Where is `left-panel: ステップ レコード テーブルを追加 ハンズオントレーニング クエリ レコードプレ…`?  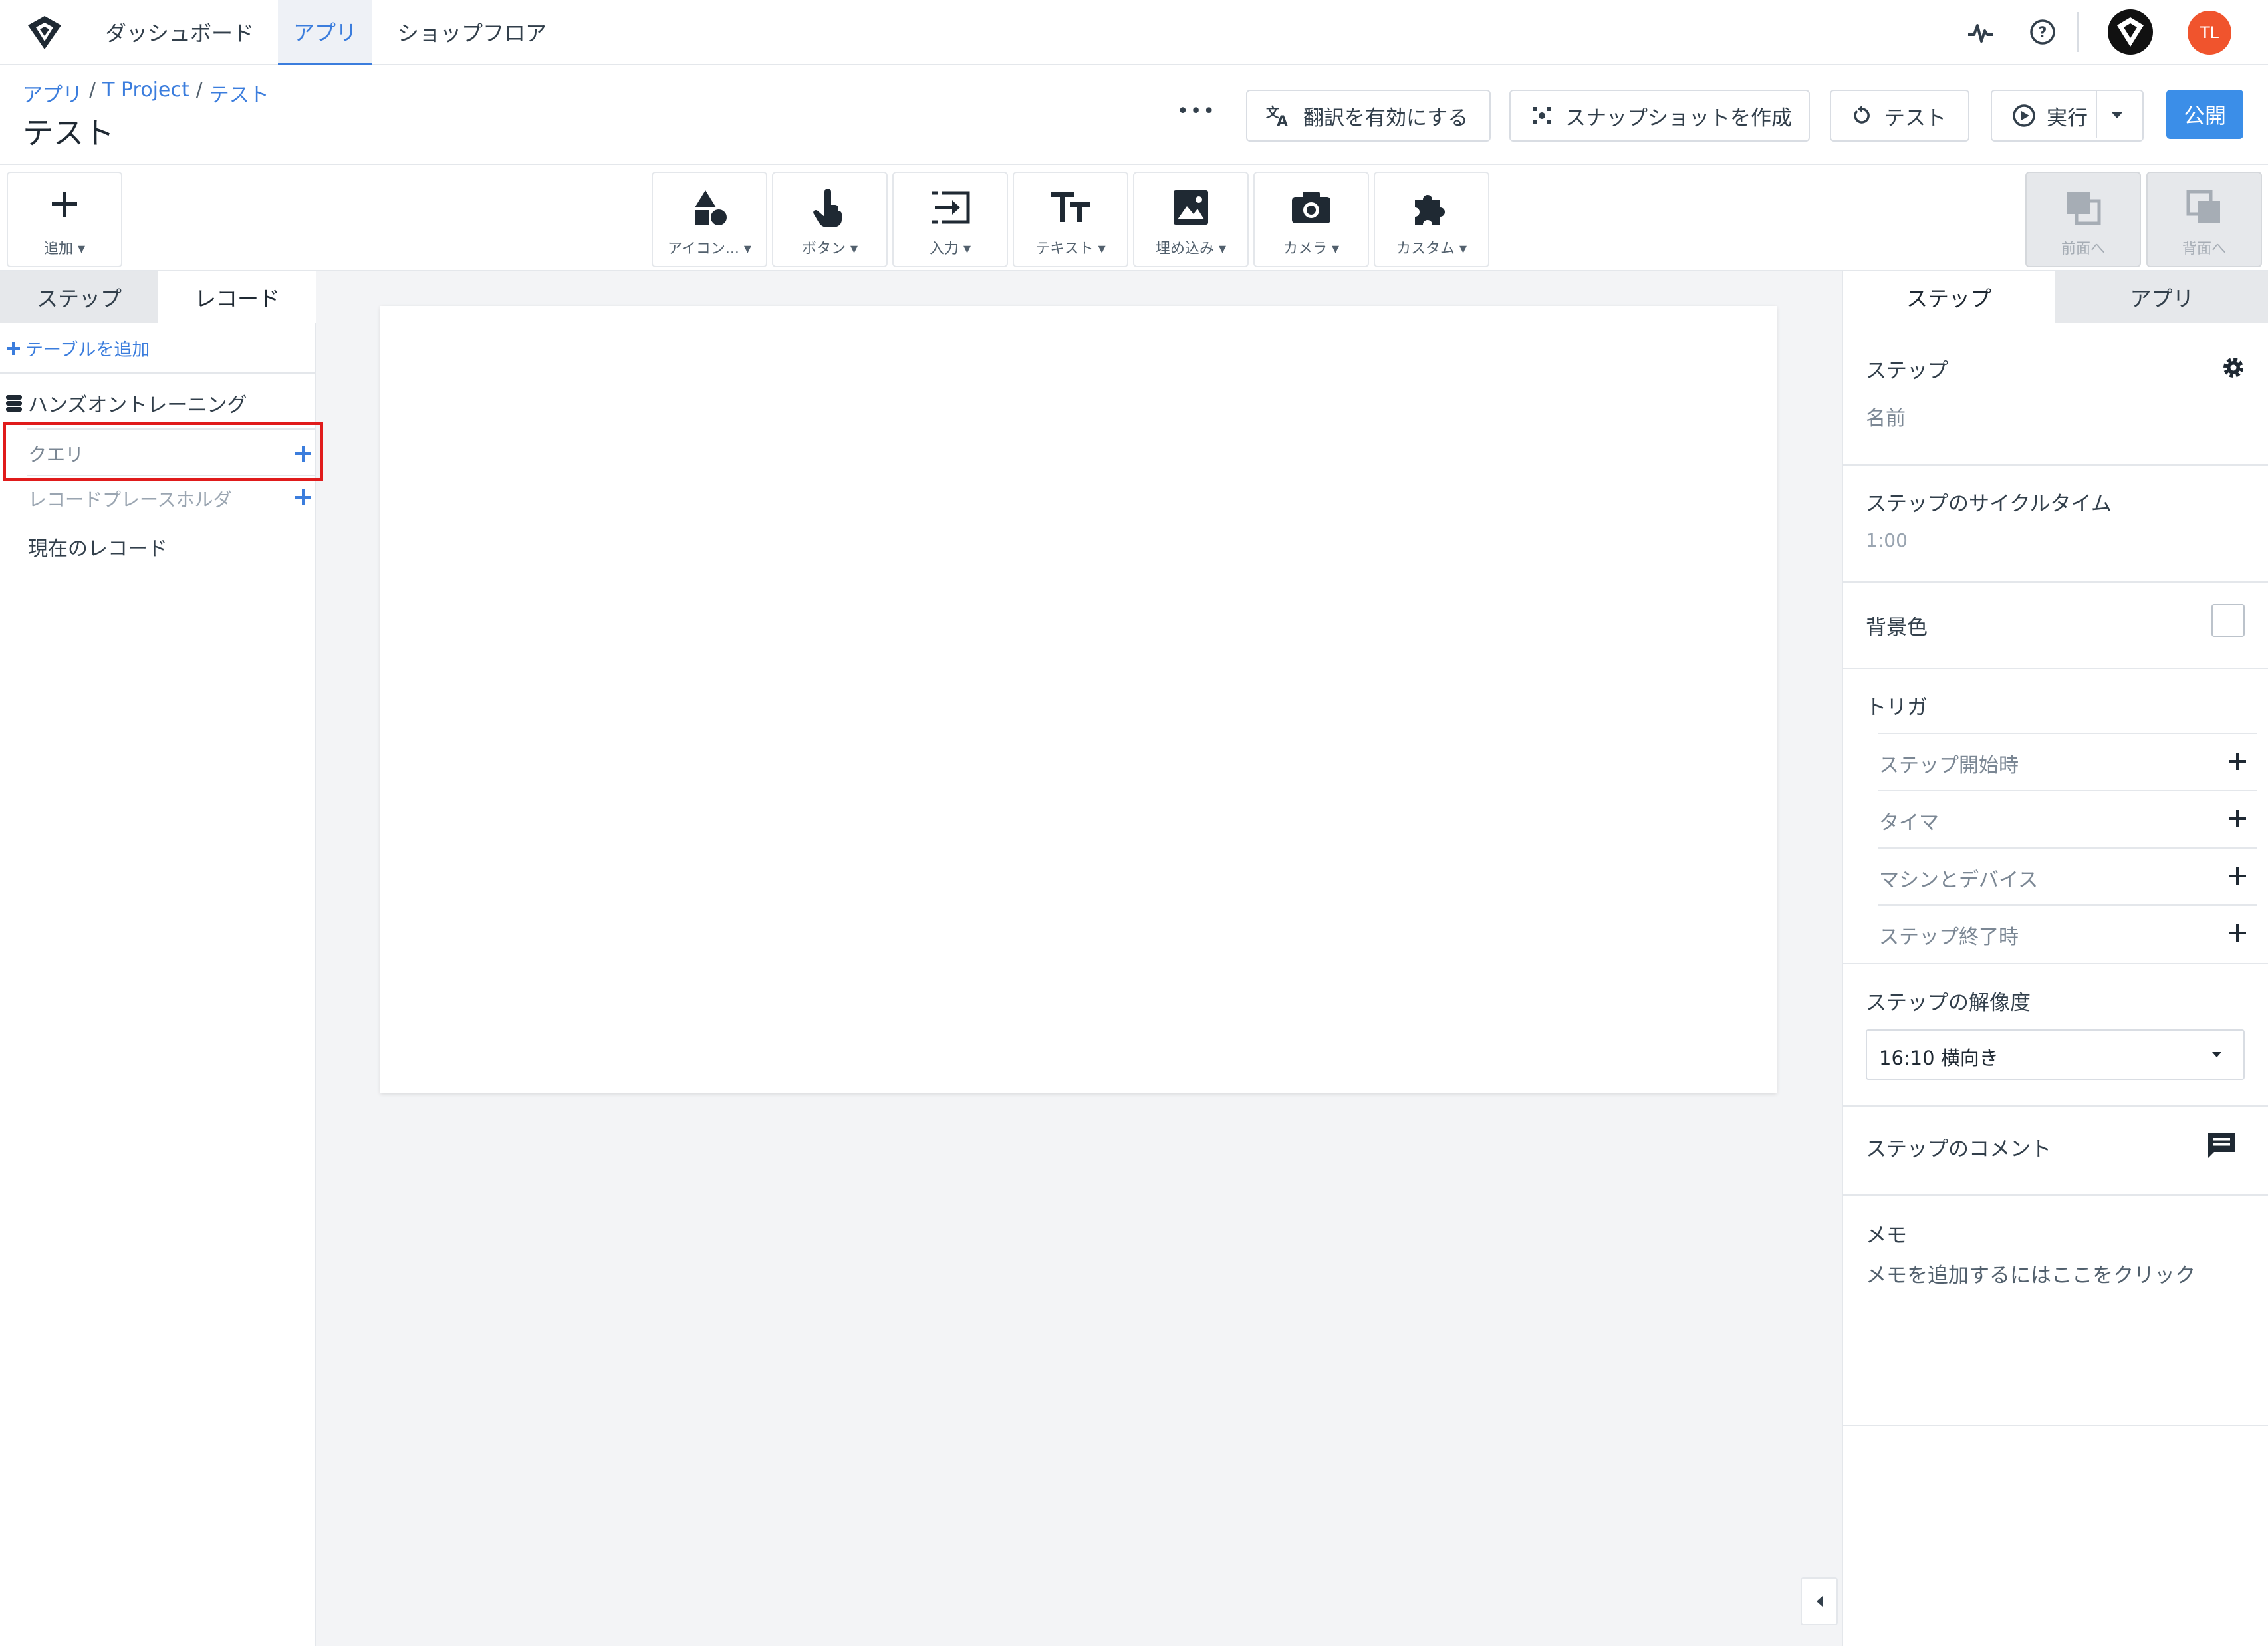
left-panel: ステップ レコード テーブルを追加 ハンズオントレーニング クエリ レコードプレ… is located at coordinates (161, 958).